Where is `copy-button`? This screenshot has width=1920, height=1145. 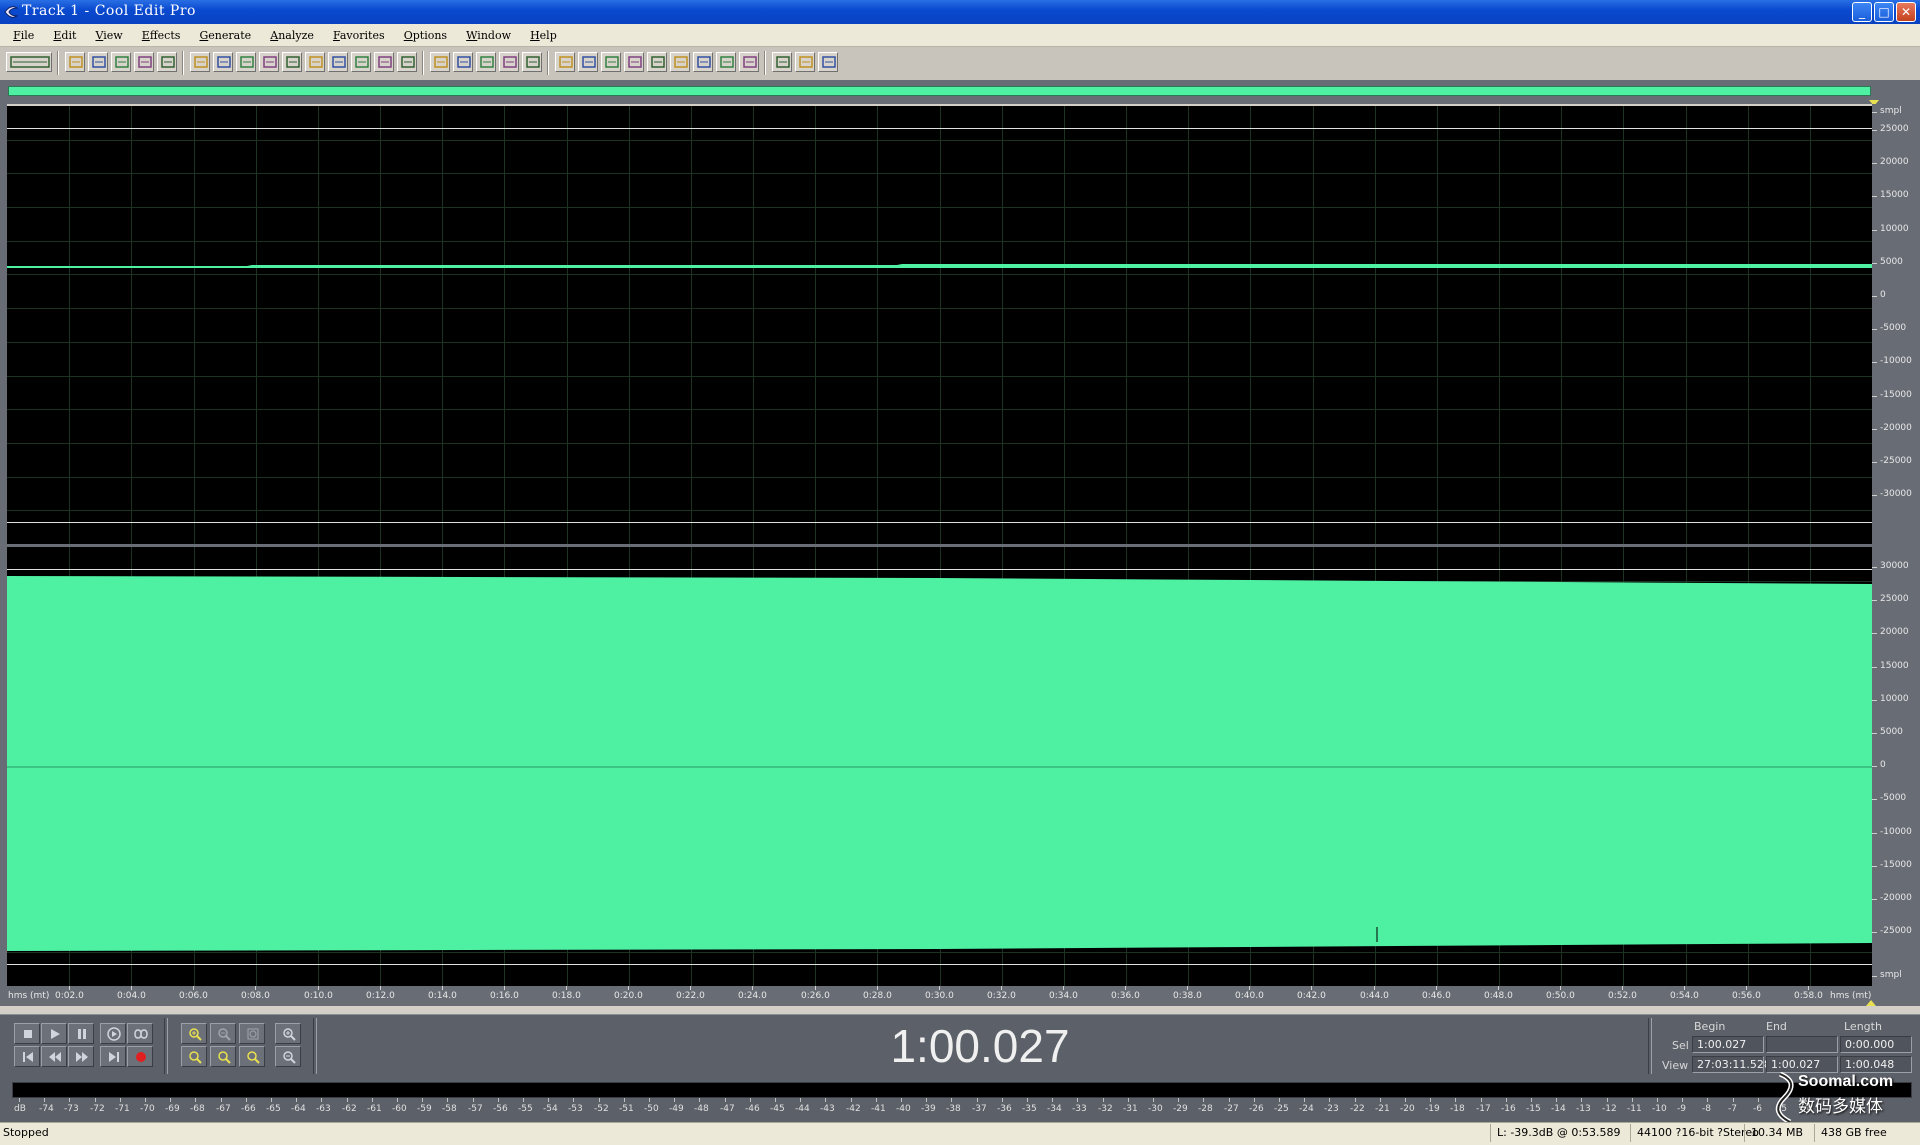
copy-button is located at coordinates (315, 62).